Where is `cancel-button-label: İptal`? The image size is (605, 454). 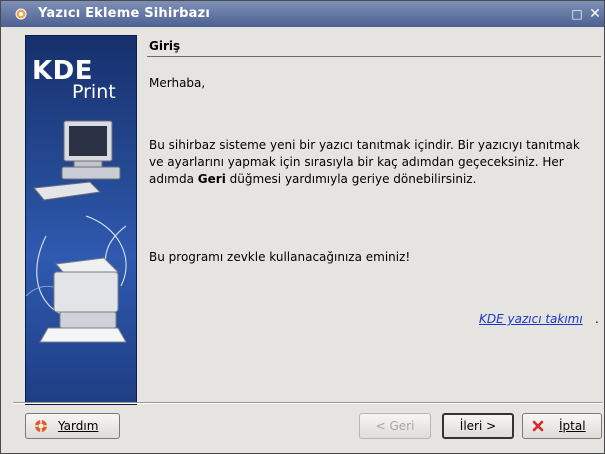
cancel-button-label: İptal is located at coordinates (572, 426).